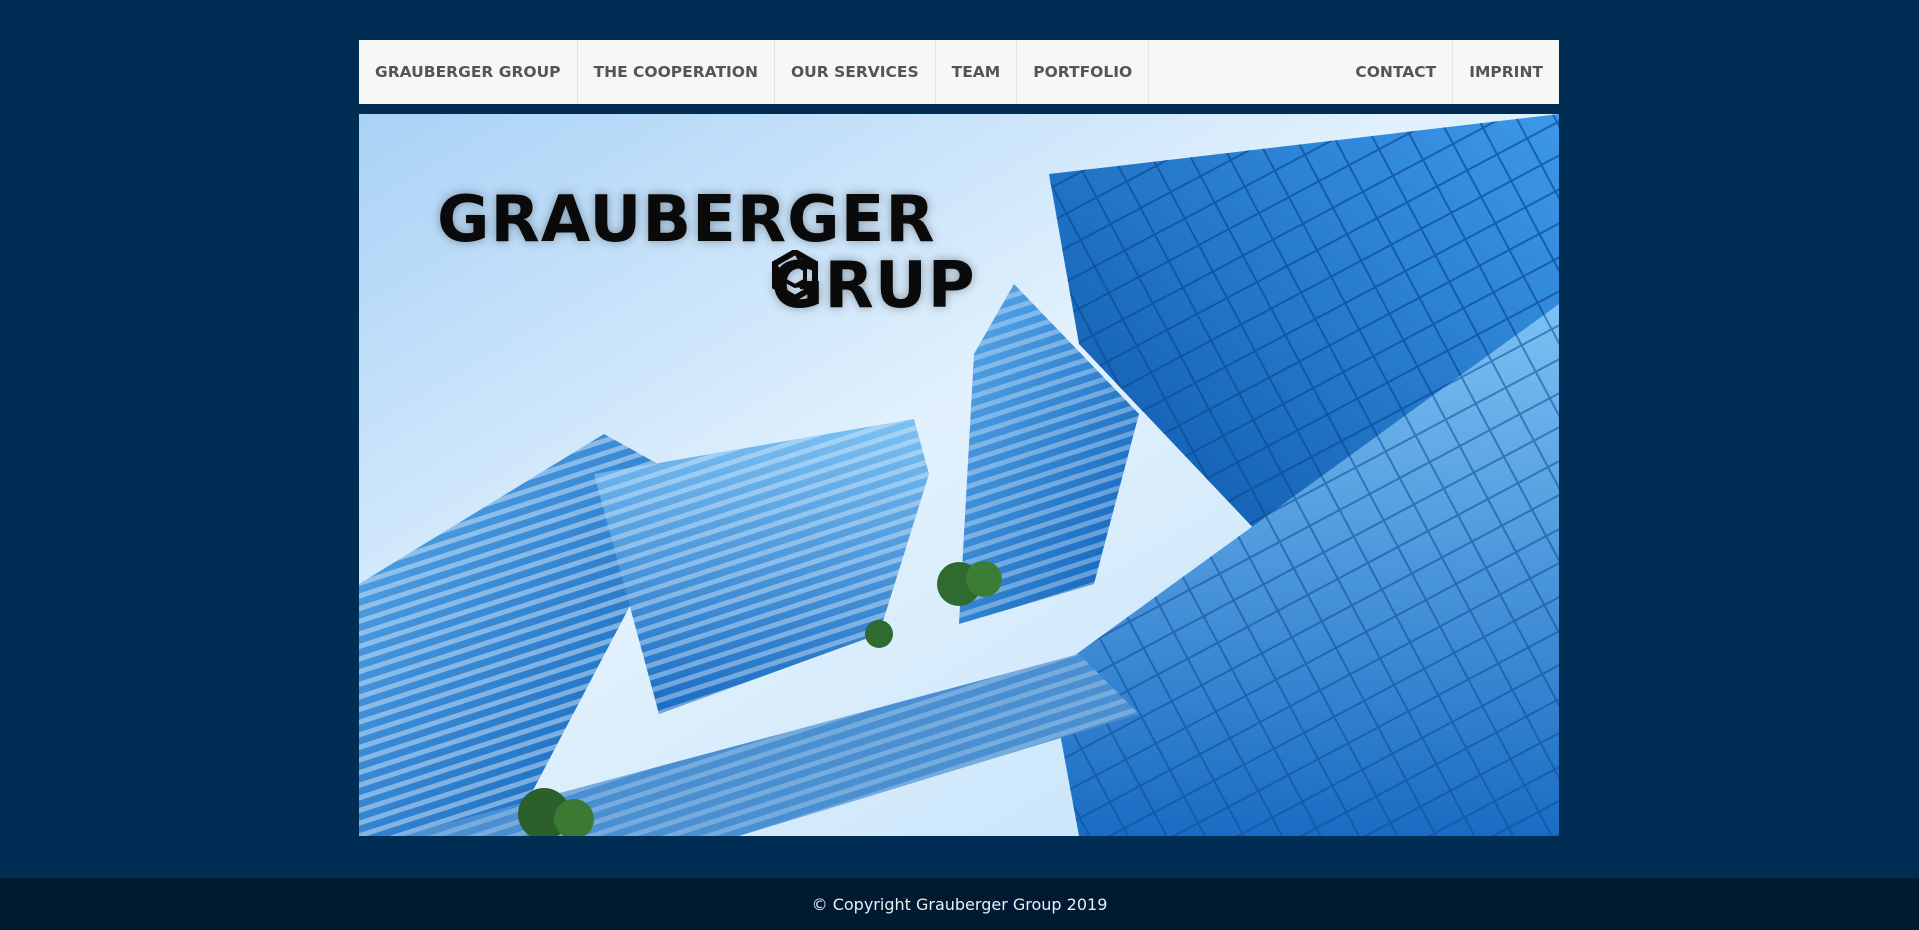 Image resolution: width=1919 pixels, height=930 pixels. Describe the element at coordinates (795, 275) in the screenshot. I see `hexagon-logo-icon` at that location.